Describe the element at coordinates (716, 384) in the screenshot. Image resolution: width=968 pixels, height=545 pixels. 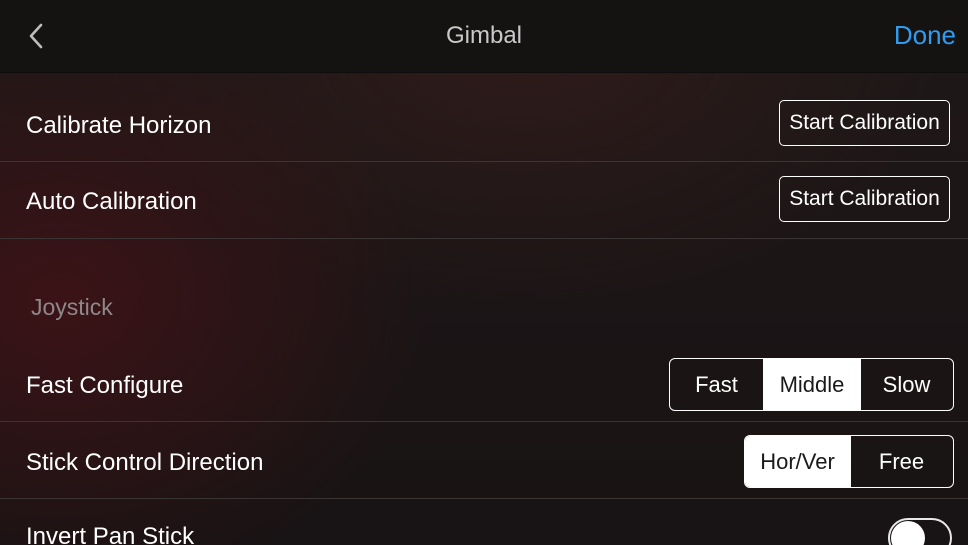
I see `fast-configure-option-fast: Fast` at that location.